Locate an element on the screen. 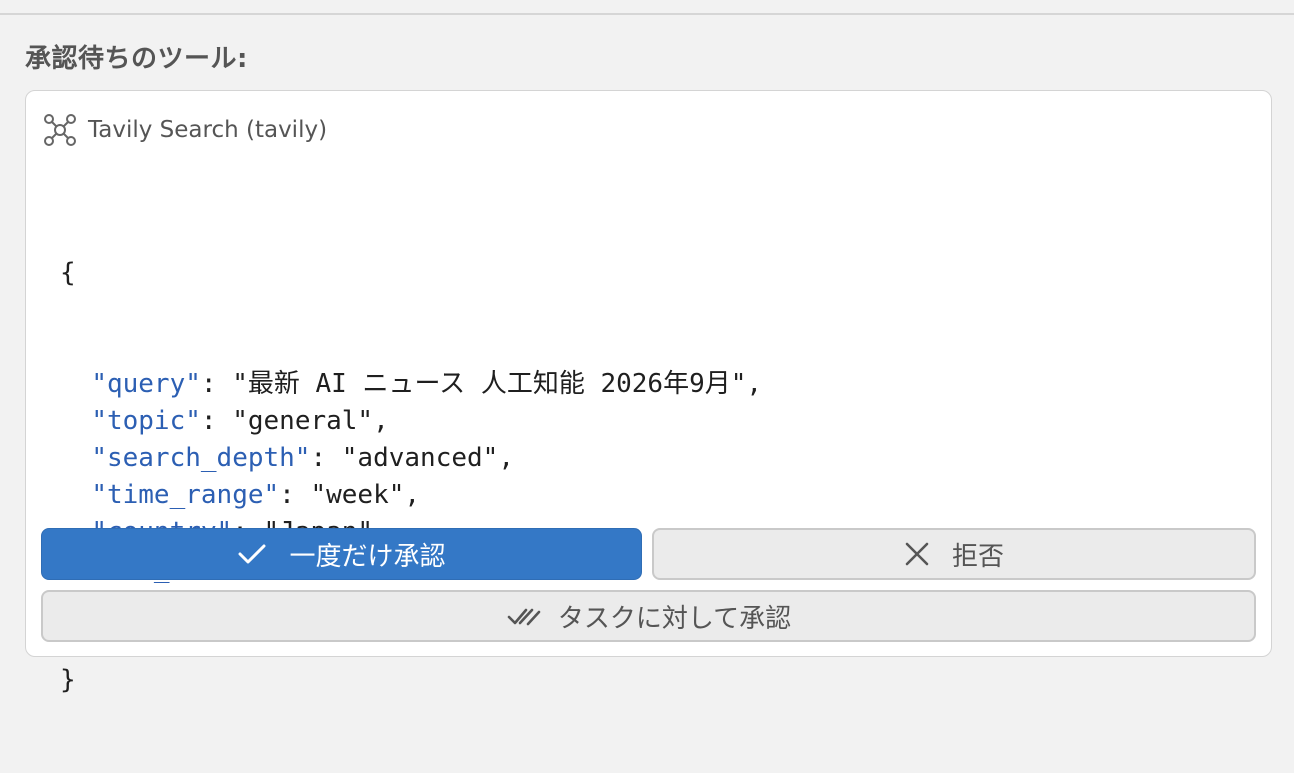 The image size is (1294, 773). approve-once-button: 一度だけ承認 is located at coordinates (341, 554).